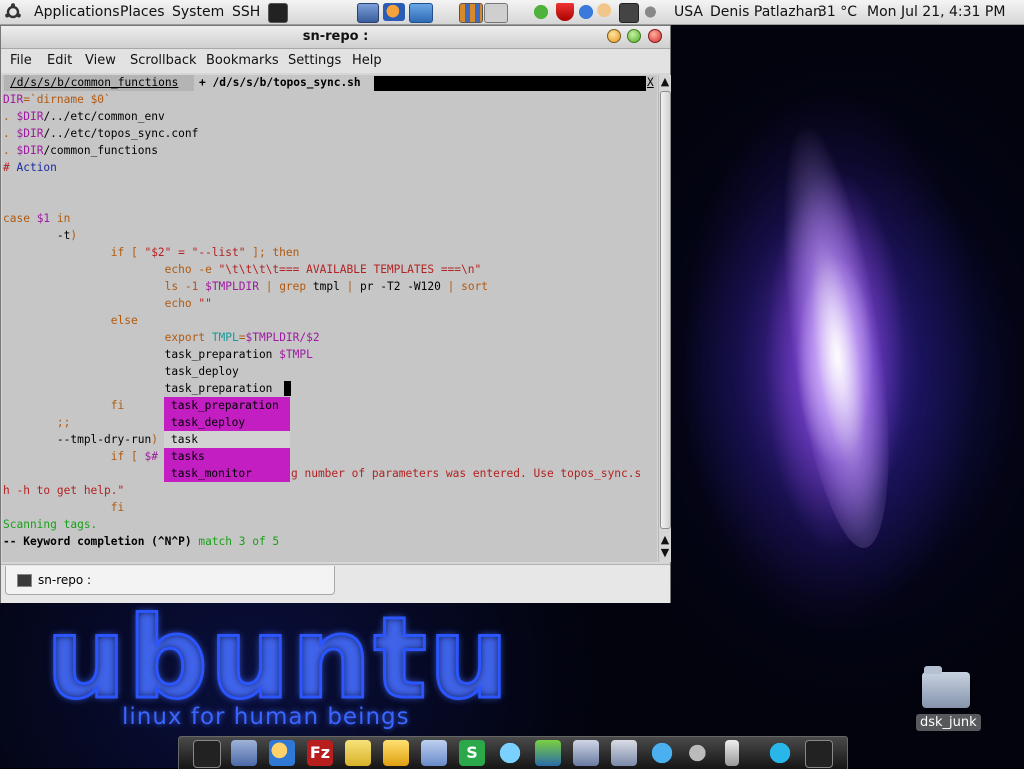  What do you see at coordinates (272, 252) in the screenshot?
I see `code-token: ]; then` at bounding box center [272, 252].